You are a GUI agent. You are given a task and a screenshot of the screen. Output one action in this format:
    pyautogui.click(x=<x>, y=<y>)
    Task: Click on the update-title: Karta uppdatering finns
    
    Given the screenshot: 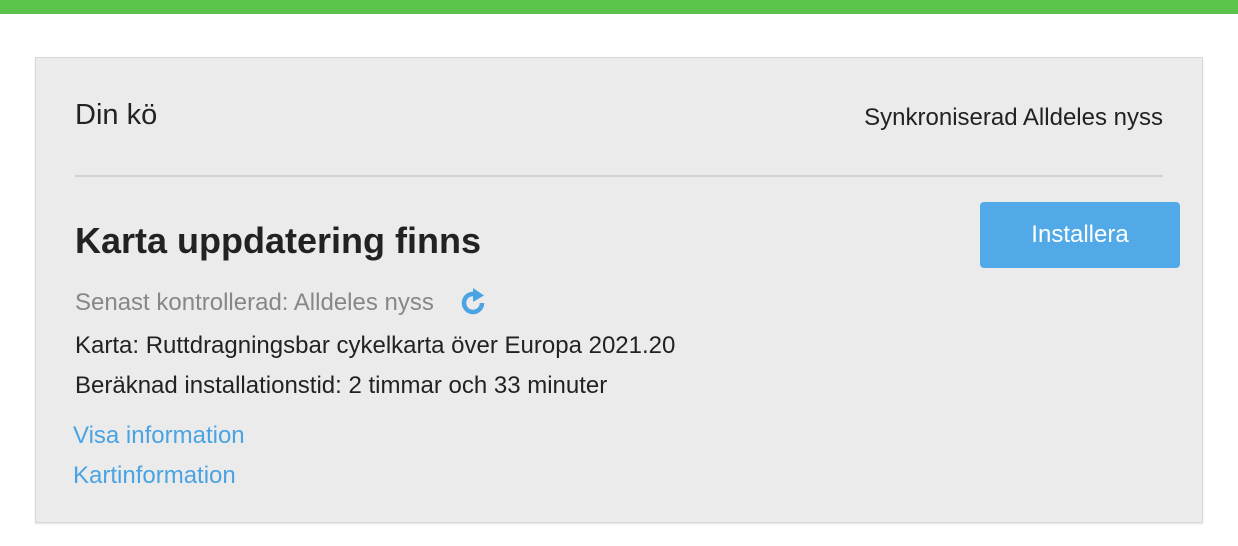 What is the action you would take?
    pyautogui.click(x=278, y=240)
    